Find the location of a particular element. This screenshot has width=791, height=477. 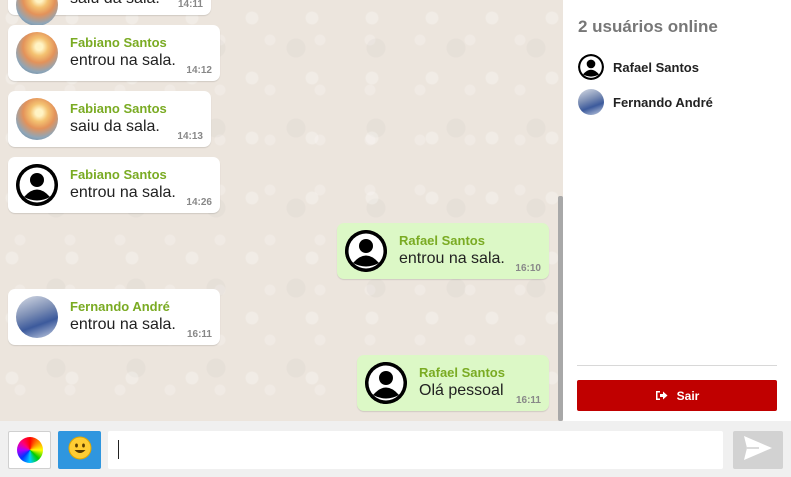

message-time: 14:13 is located at coordinates (190, 136).